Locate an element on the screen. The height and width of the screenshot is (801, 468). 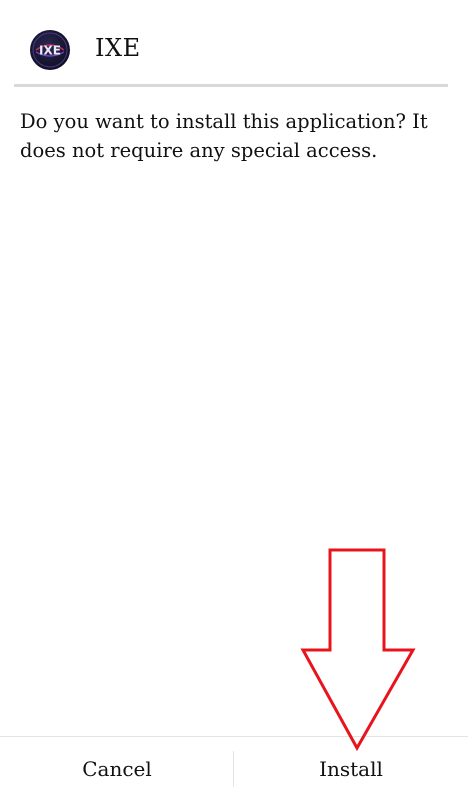
button-bar: Cancel Install is located at coordinates (234, 768).